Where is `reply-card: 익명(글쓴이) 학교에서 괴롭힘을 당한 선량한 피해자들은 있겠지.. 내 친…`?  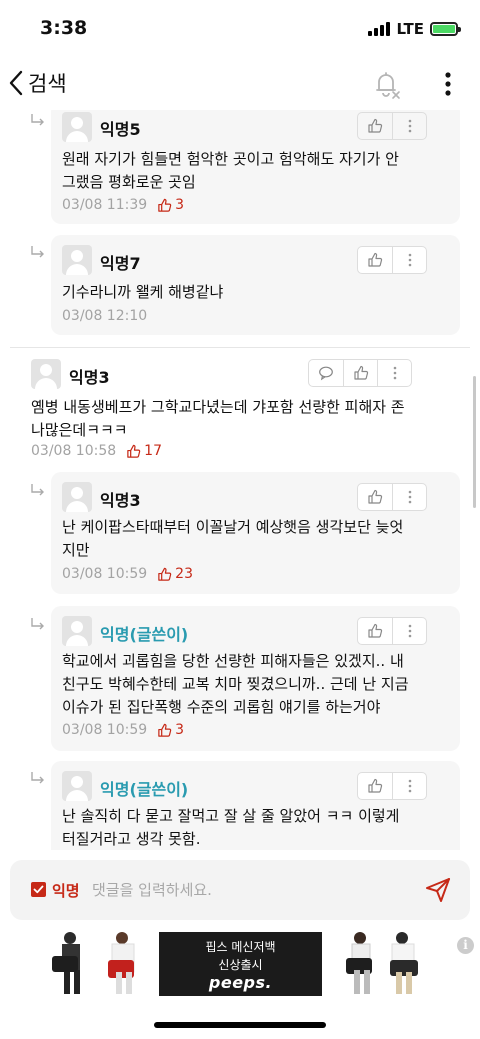
reply-card: 익명(글쓴이) 학교에서 괴롭힘을 당한 선량한 피해자들은 있겠지.. 내 친… is located at coordinates (255, 678).